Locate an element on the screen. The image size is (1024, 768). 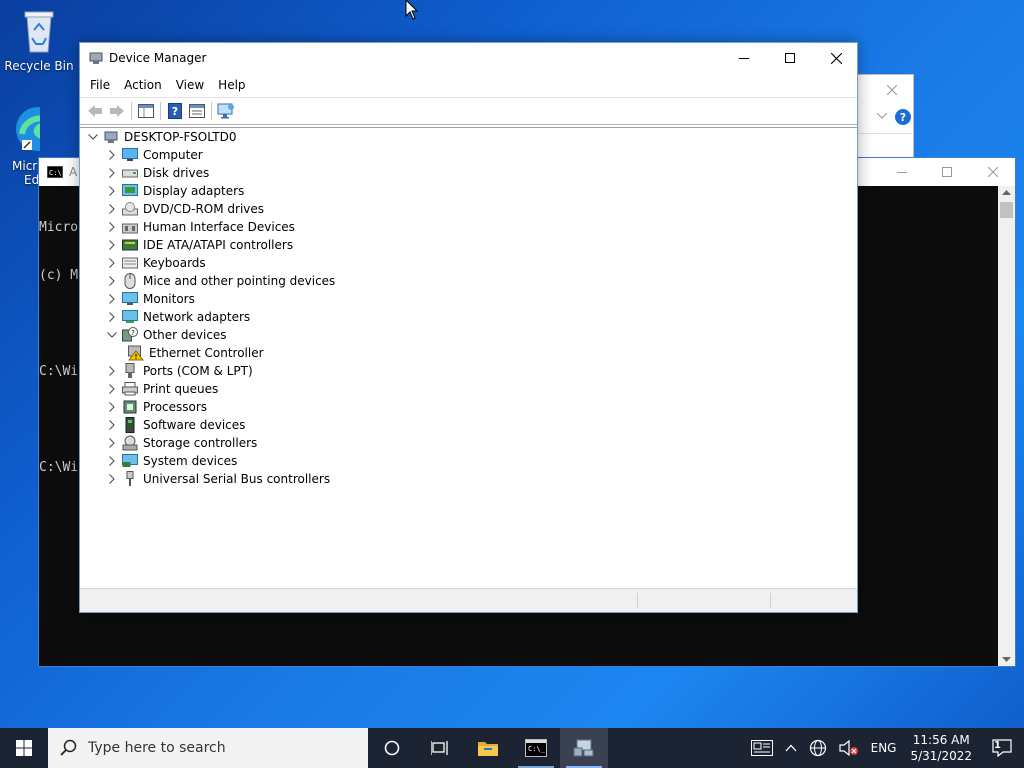
news-icon is located at coordinates (761, 748).